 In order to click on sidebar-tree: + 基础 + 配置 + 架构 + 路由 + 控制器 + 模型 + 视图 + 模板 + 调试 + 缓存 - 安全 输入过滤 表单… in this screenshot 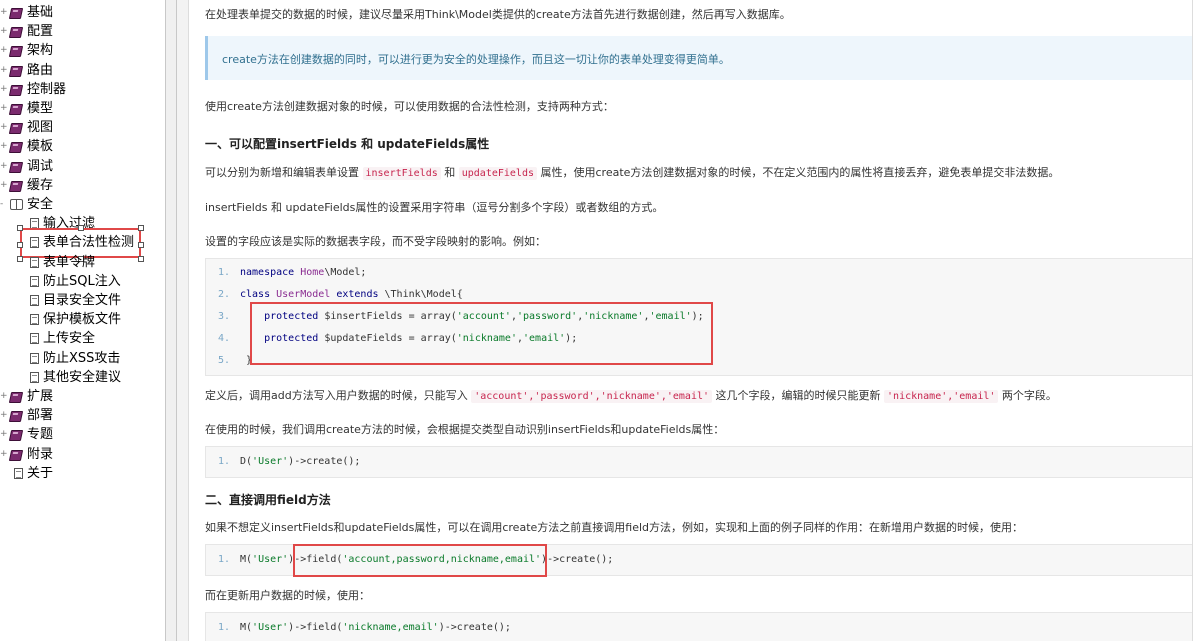, I will do `click(82, 320)`.